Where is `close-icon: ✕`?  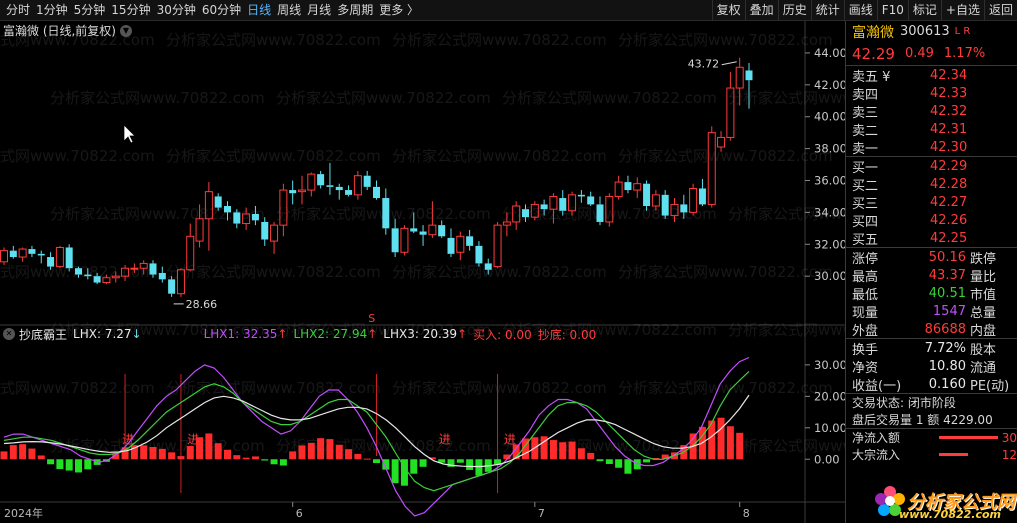 close-icon: ✕ is located at coordinates (9, 334).